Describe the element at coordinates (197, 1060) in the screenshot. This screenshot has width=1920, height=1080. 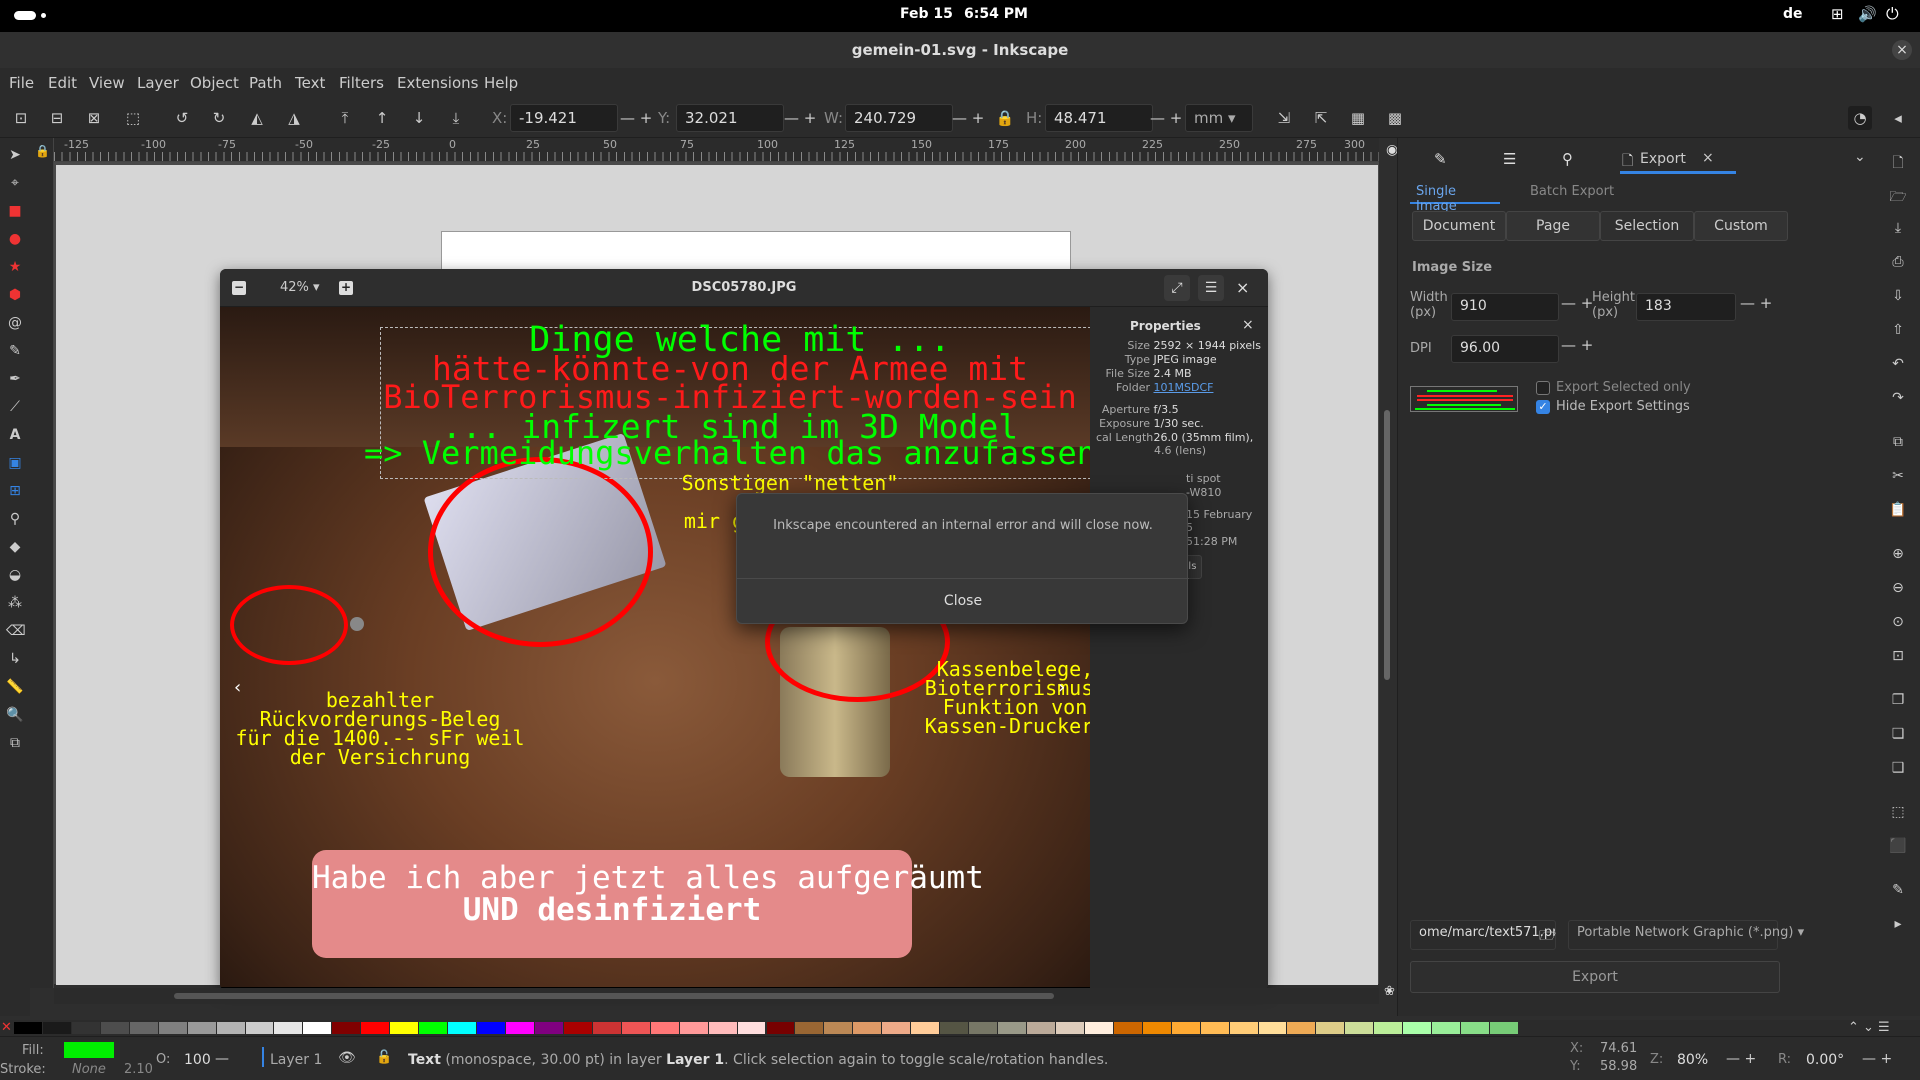
I see `opacity-value: 100` at that location.